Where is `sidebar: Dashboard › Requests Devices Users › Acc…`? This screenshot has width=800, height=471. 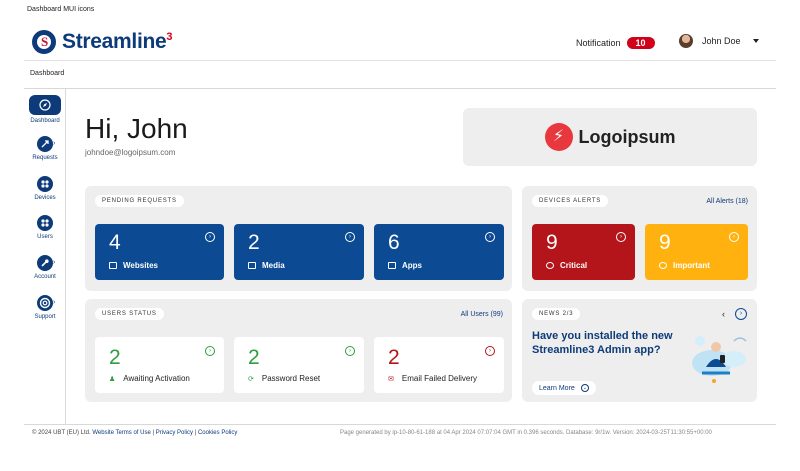
sidebar: Dashboard › Requests Devices Users › Acc… is located at coordinates (45, 256).